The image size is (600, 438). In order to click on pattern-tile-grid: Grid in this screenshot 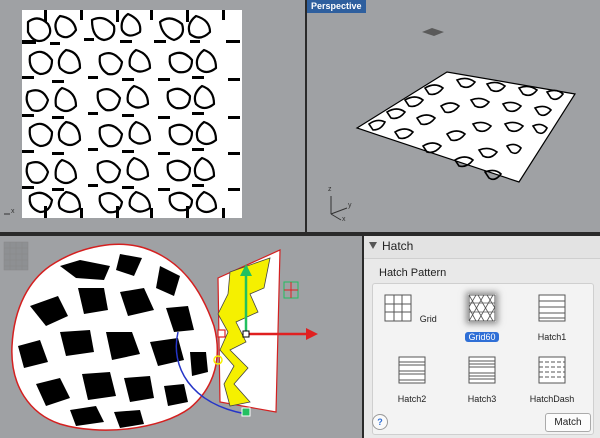, I will do `click(412, 310)`.